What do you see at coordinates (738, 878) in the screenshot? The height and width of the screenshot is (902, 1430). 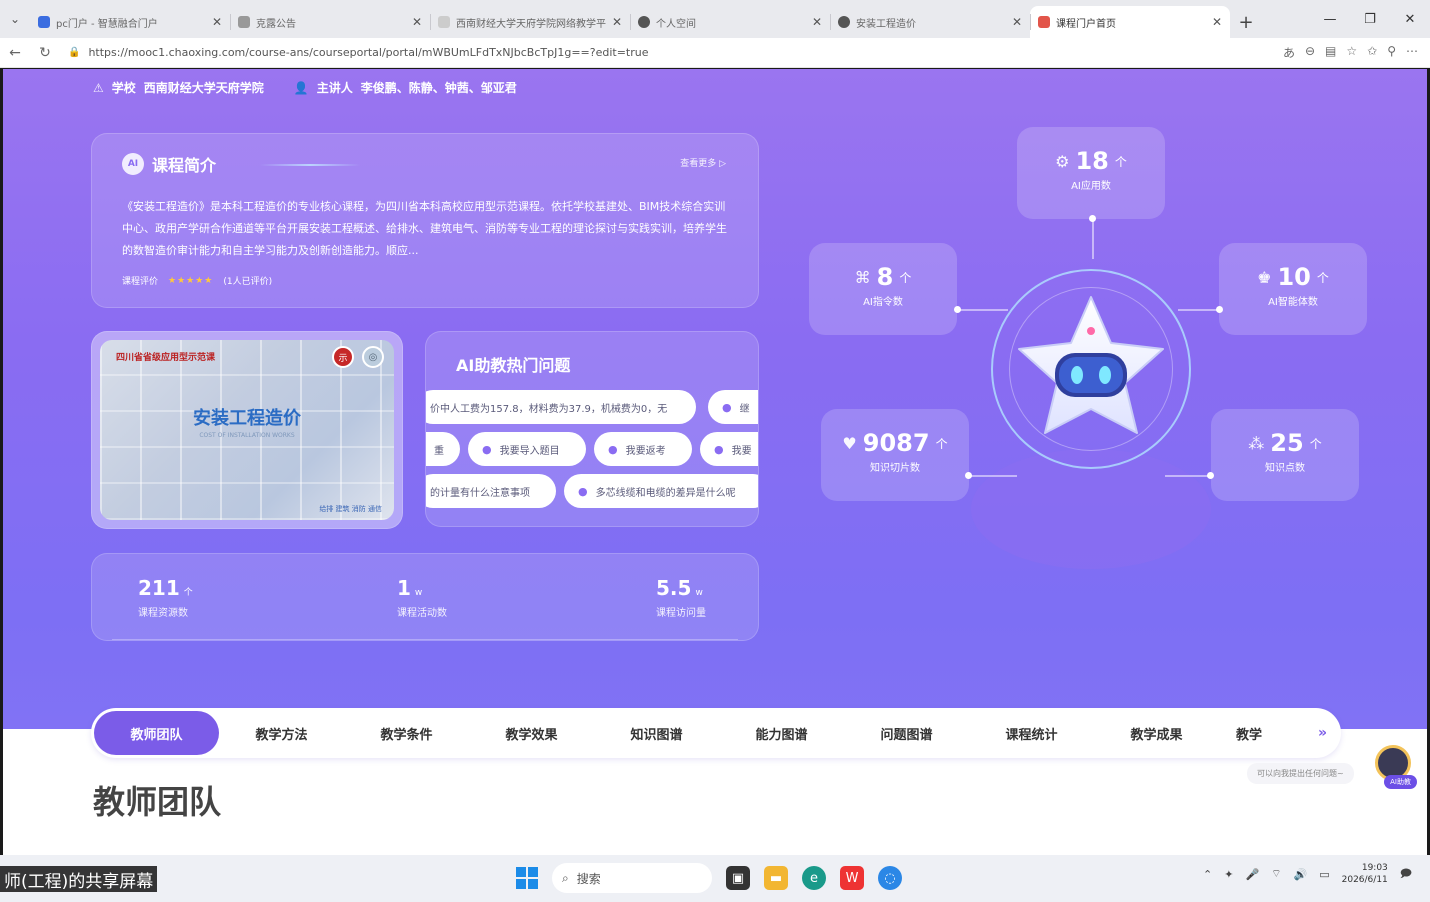 I see `task-view-icon: ▣` at bounding box center [738, 878].